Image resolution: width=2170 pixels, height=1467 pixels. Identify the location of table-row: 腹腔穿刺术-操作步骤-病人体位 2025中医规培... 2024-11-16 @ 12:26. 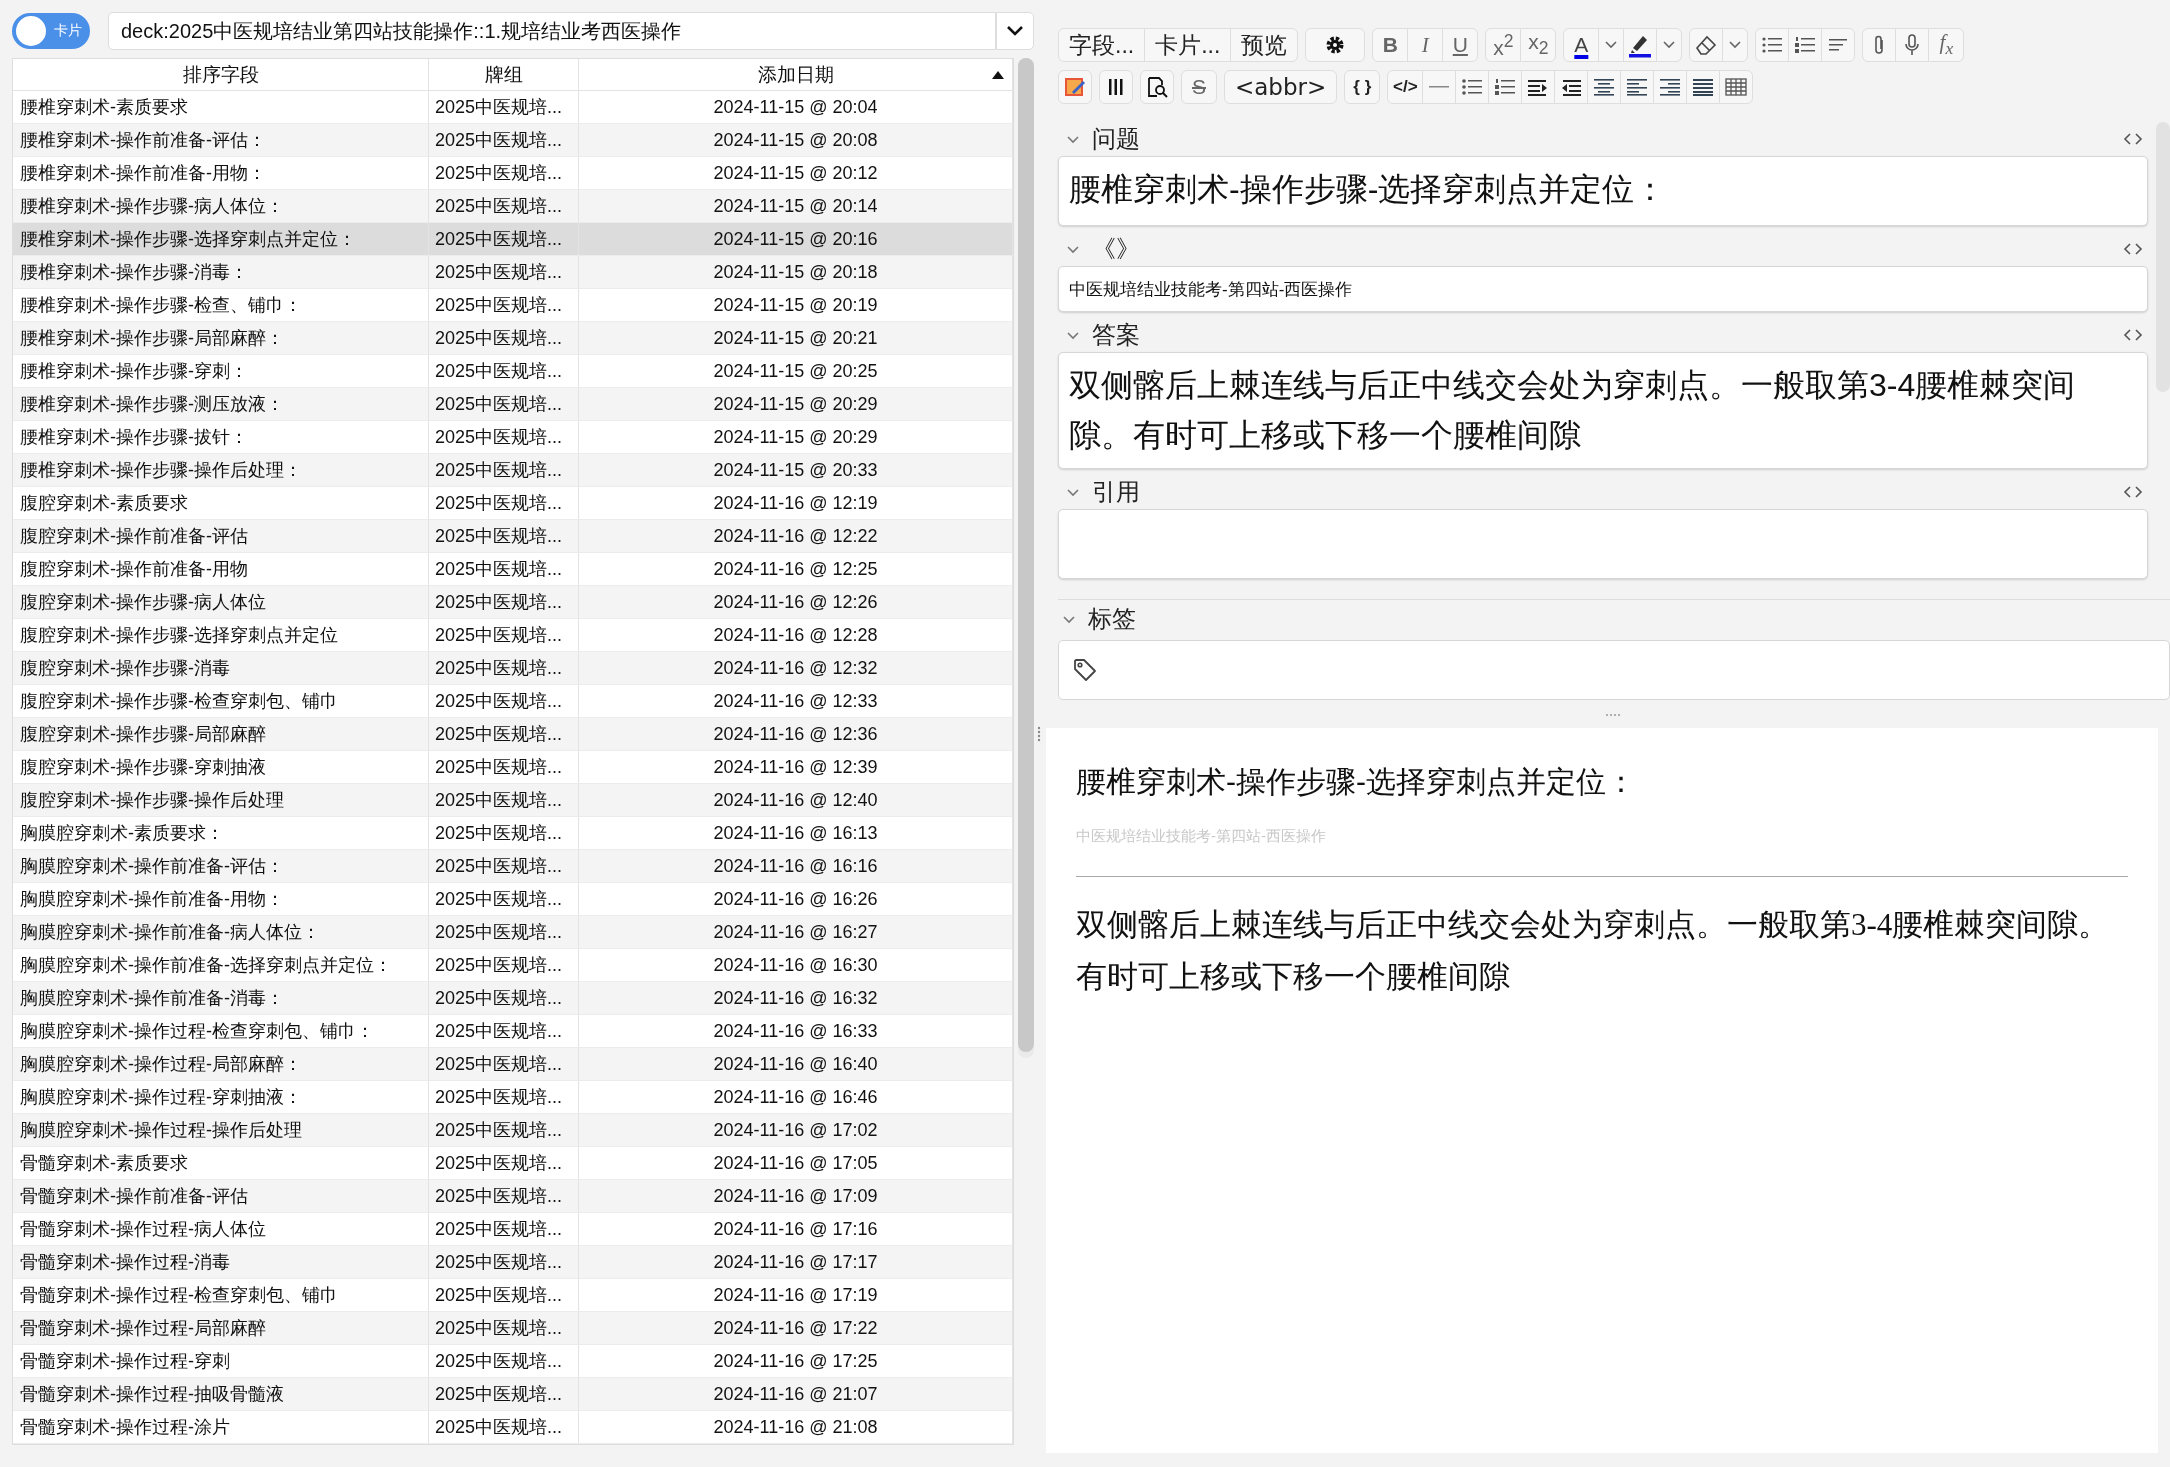
(513, 602).